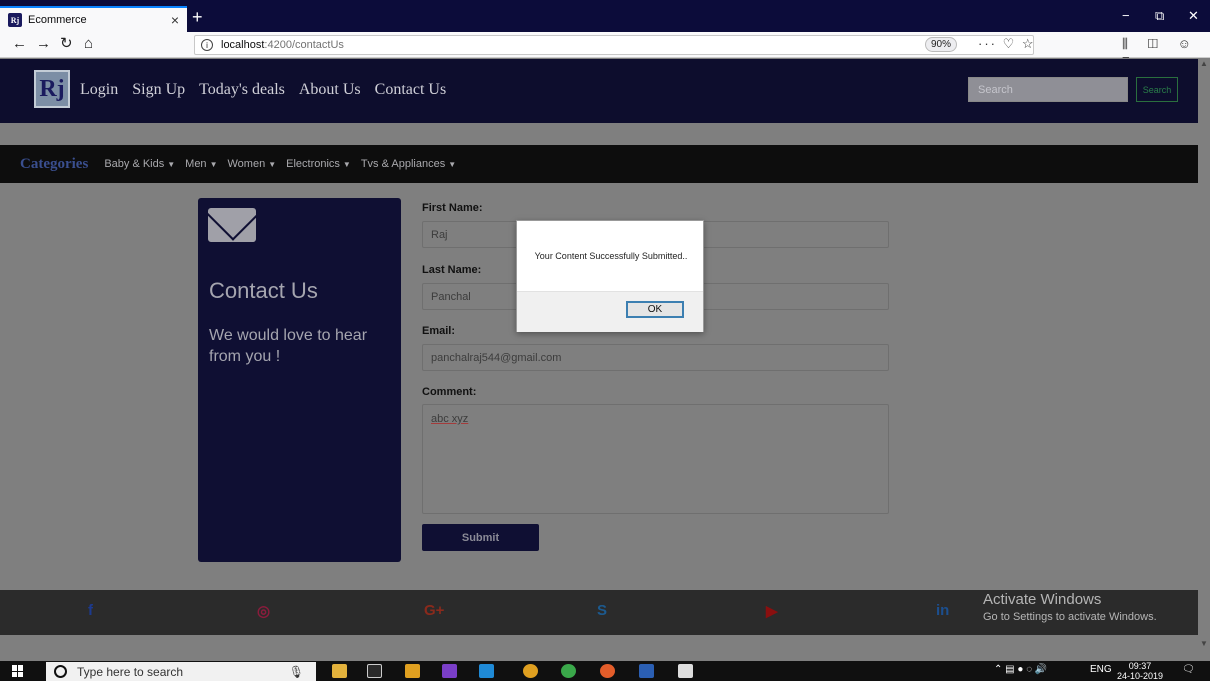  I want to click on comment-label: Comment:, so click(449, 392).